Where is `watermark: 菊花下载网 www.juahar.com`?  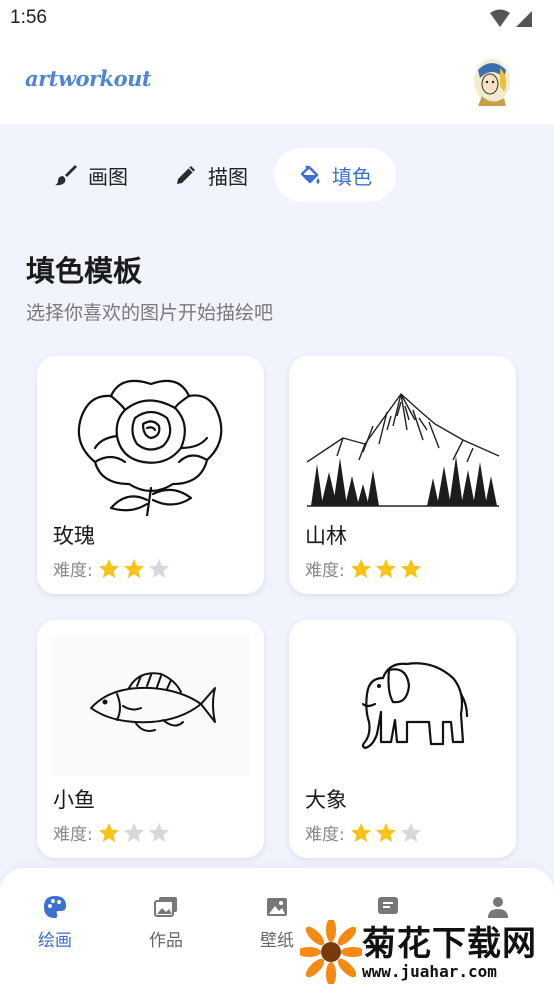 watermark: 菊花下载网 www.juahar.com is located at coordinates (427, 948).